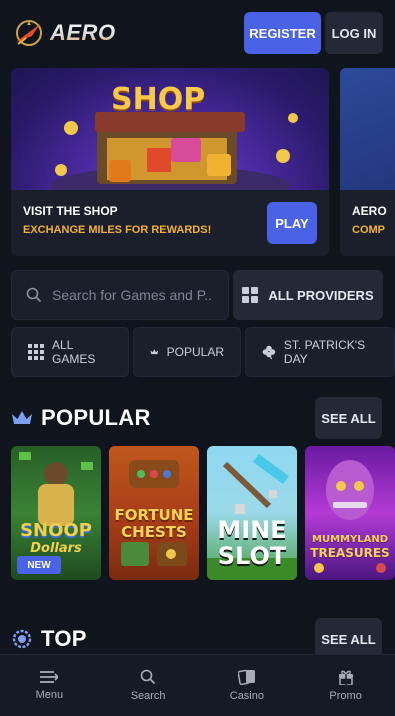  I want to click on promo-art-title: SHOP, so click(158, 99).